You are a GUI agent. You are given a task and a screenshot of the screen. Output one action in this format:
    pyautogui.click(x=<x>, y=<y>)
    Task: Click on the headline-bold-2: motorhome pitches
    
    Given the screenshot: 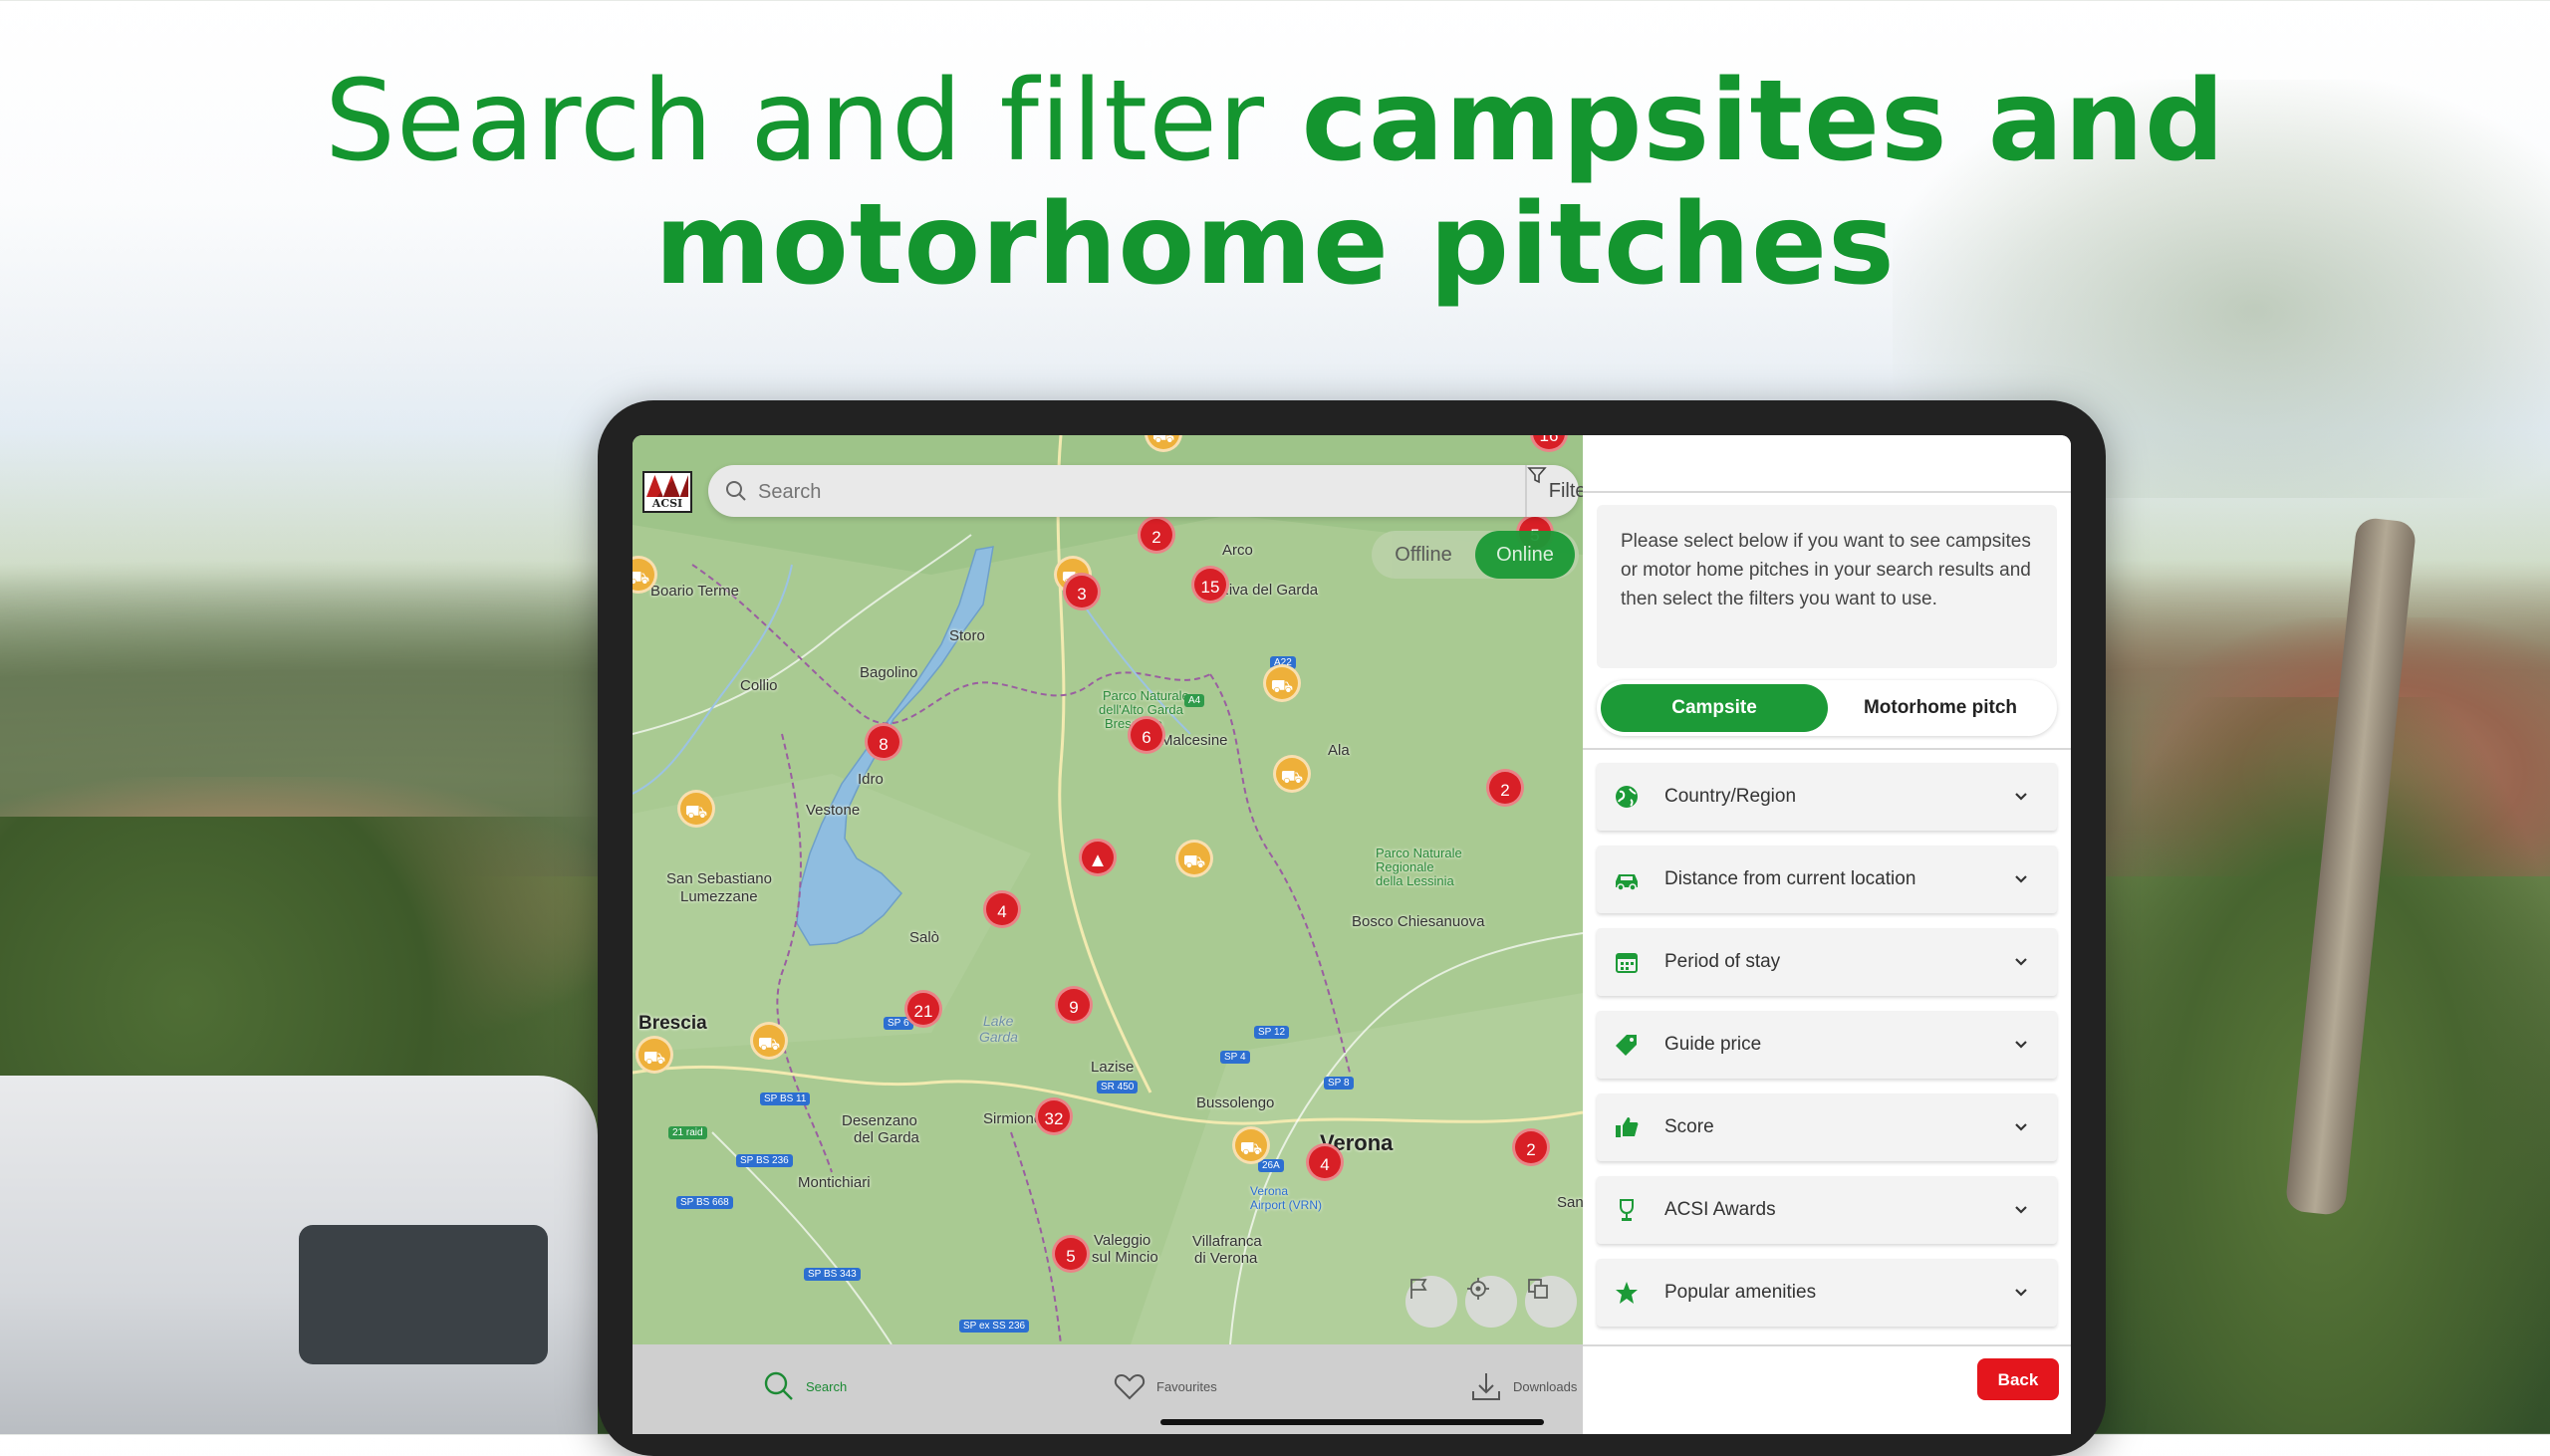 What is the action you would take?
    pyautogui.click(x=1275, y=245)
    